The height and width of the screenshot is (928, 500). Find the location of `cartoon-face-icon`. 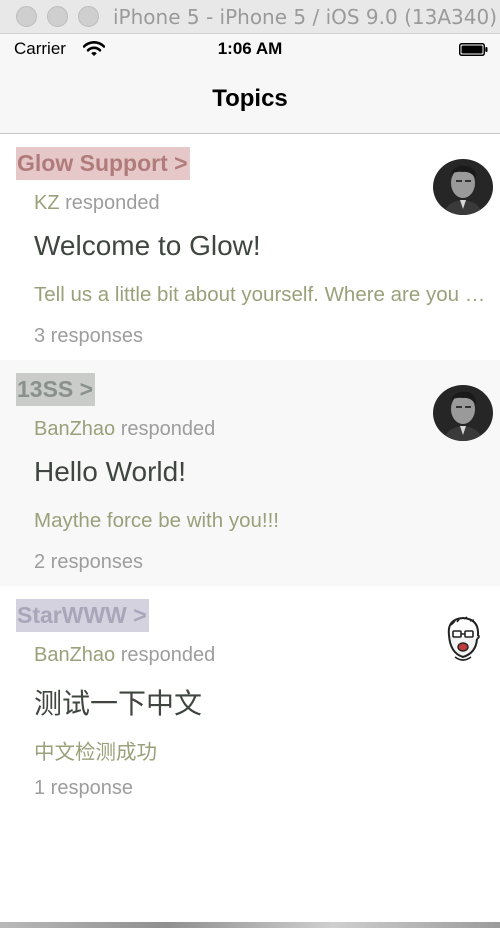

cartoon-face-icon is located at coordinates (463, 639).